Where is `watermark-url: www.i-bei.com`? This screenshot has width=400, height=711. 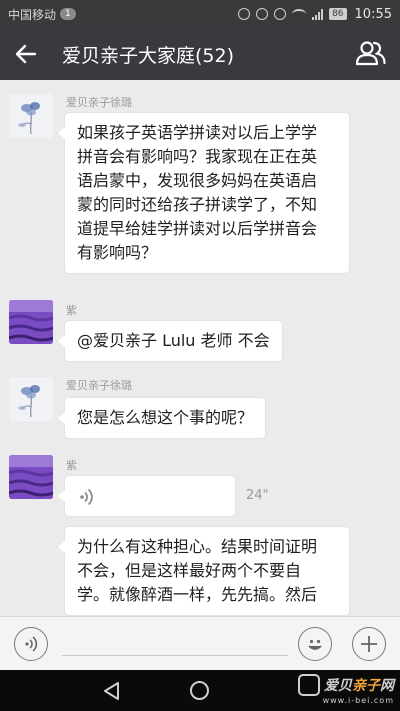
watermark-url: www.i-bei.com is located at coordinates (358, 700).